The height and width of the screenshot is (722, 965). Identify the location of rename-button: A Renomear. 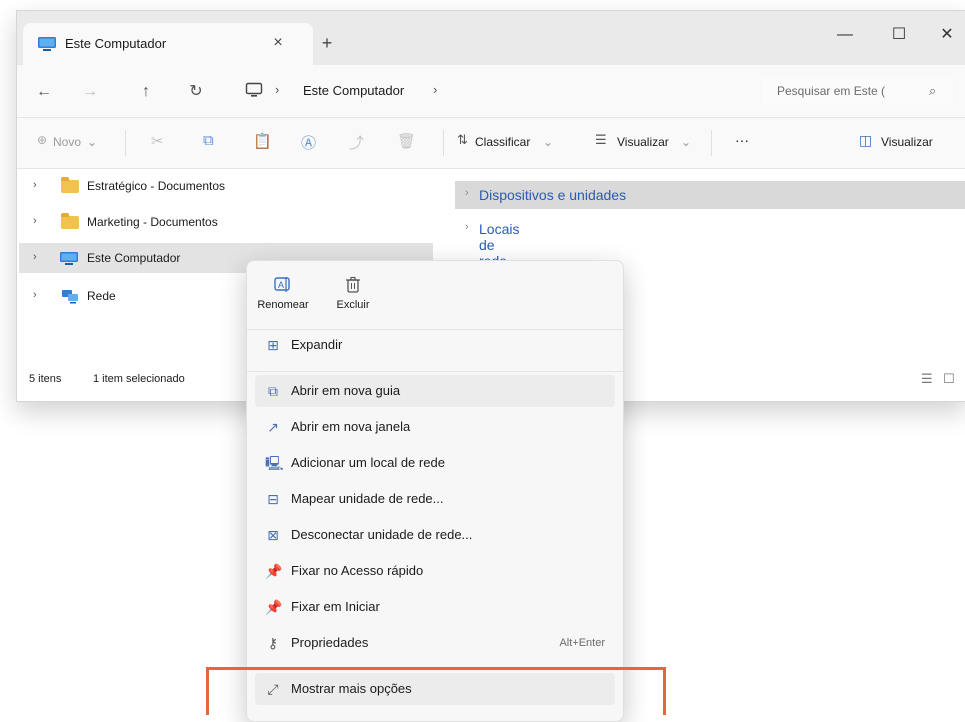
(283, 298).